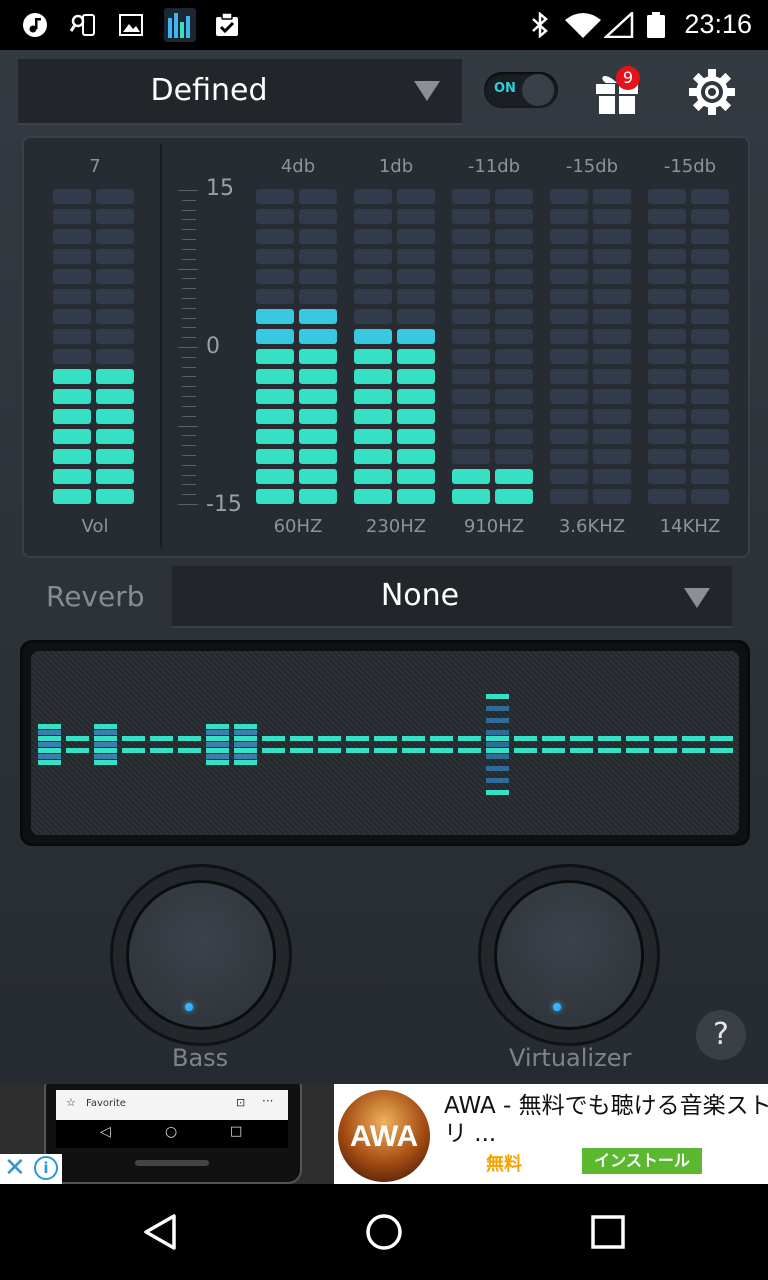 This screenshot has height=1280, width=768. What do you see at coordinates (298, 166) in the screenshot?
I see `band-slider-1-value: 4db` at bounding box center [298, 166].